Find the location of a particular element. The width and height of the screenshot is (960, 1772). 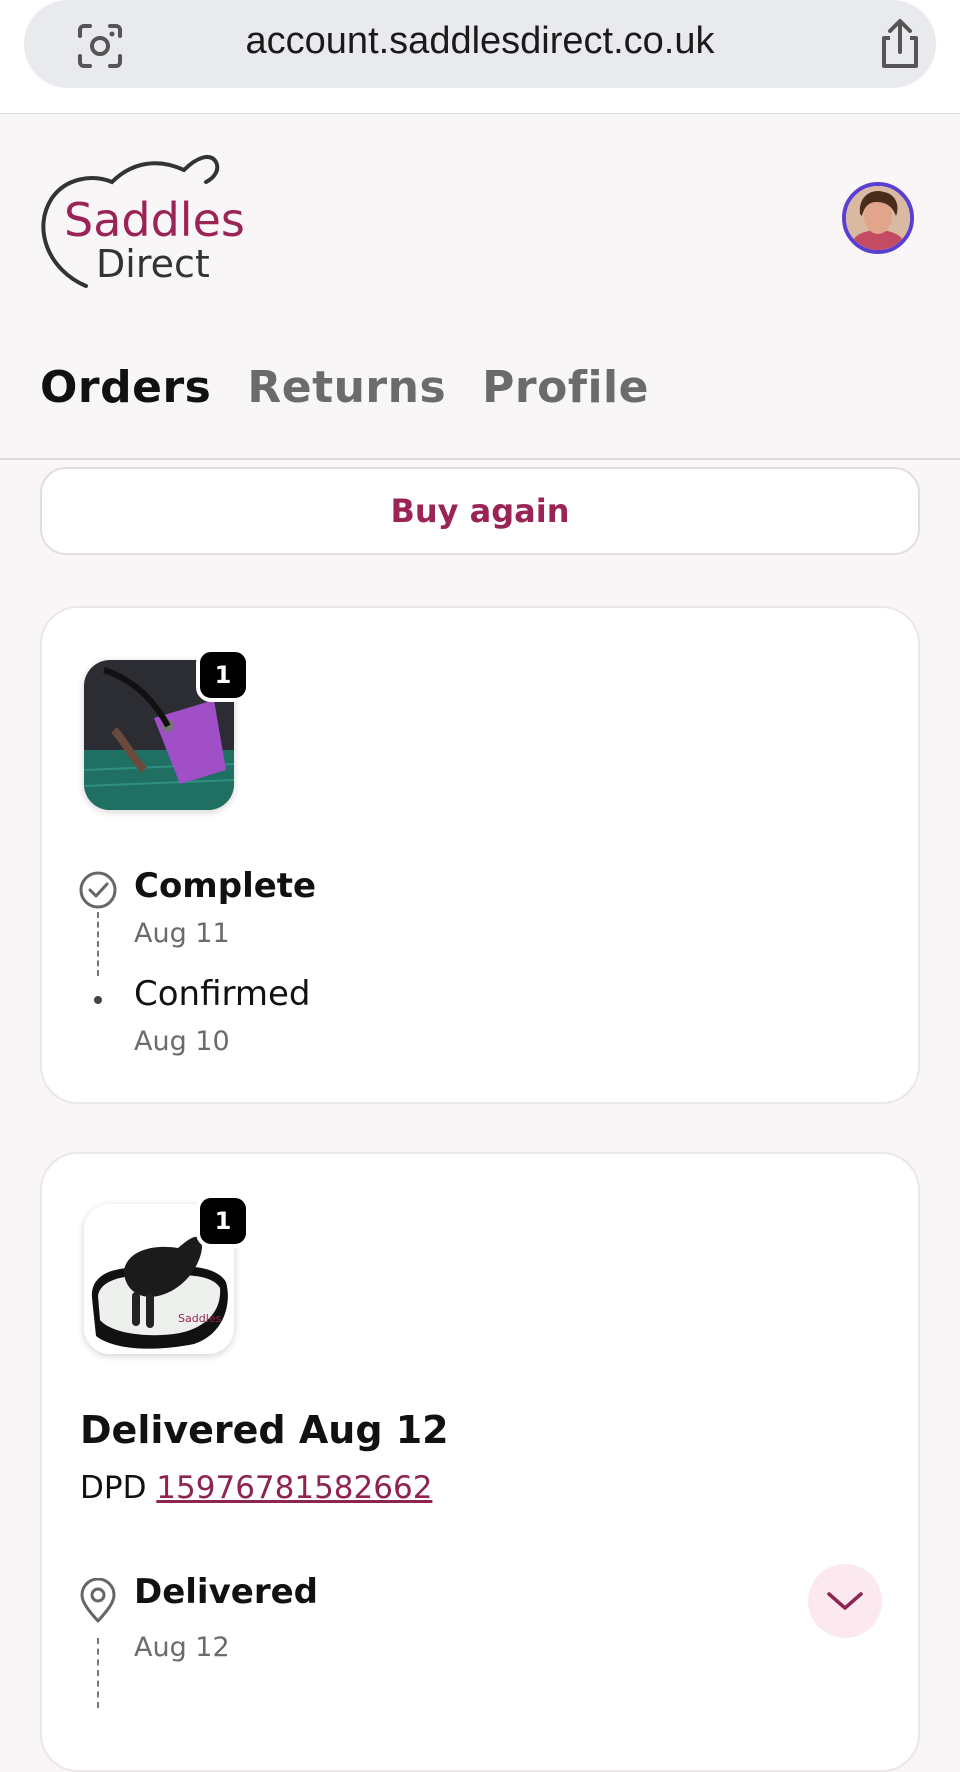

address-bar: account.saddlesdirect.co.uk is located at coordinates (480, 44).